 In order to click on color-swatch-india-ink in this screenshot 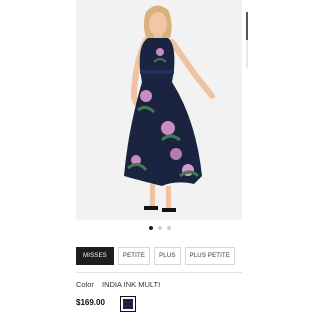, I will do `click(128, 304)`.